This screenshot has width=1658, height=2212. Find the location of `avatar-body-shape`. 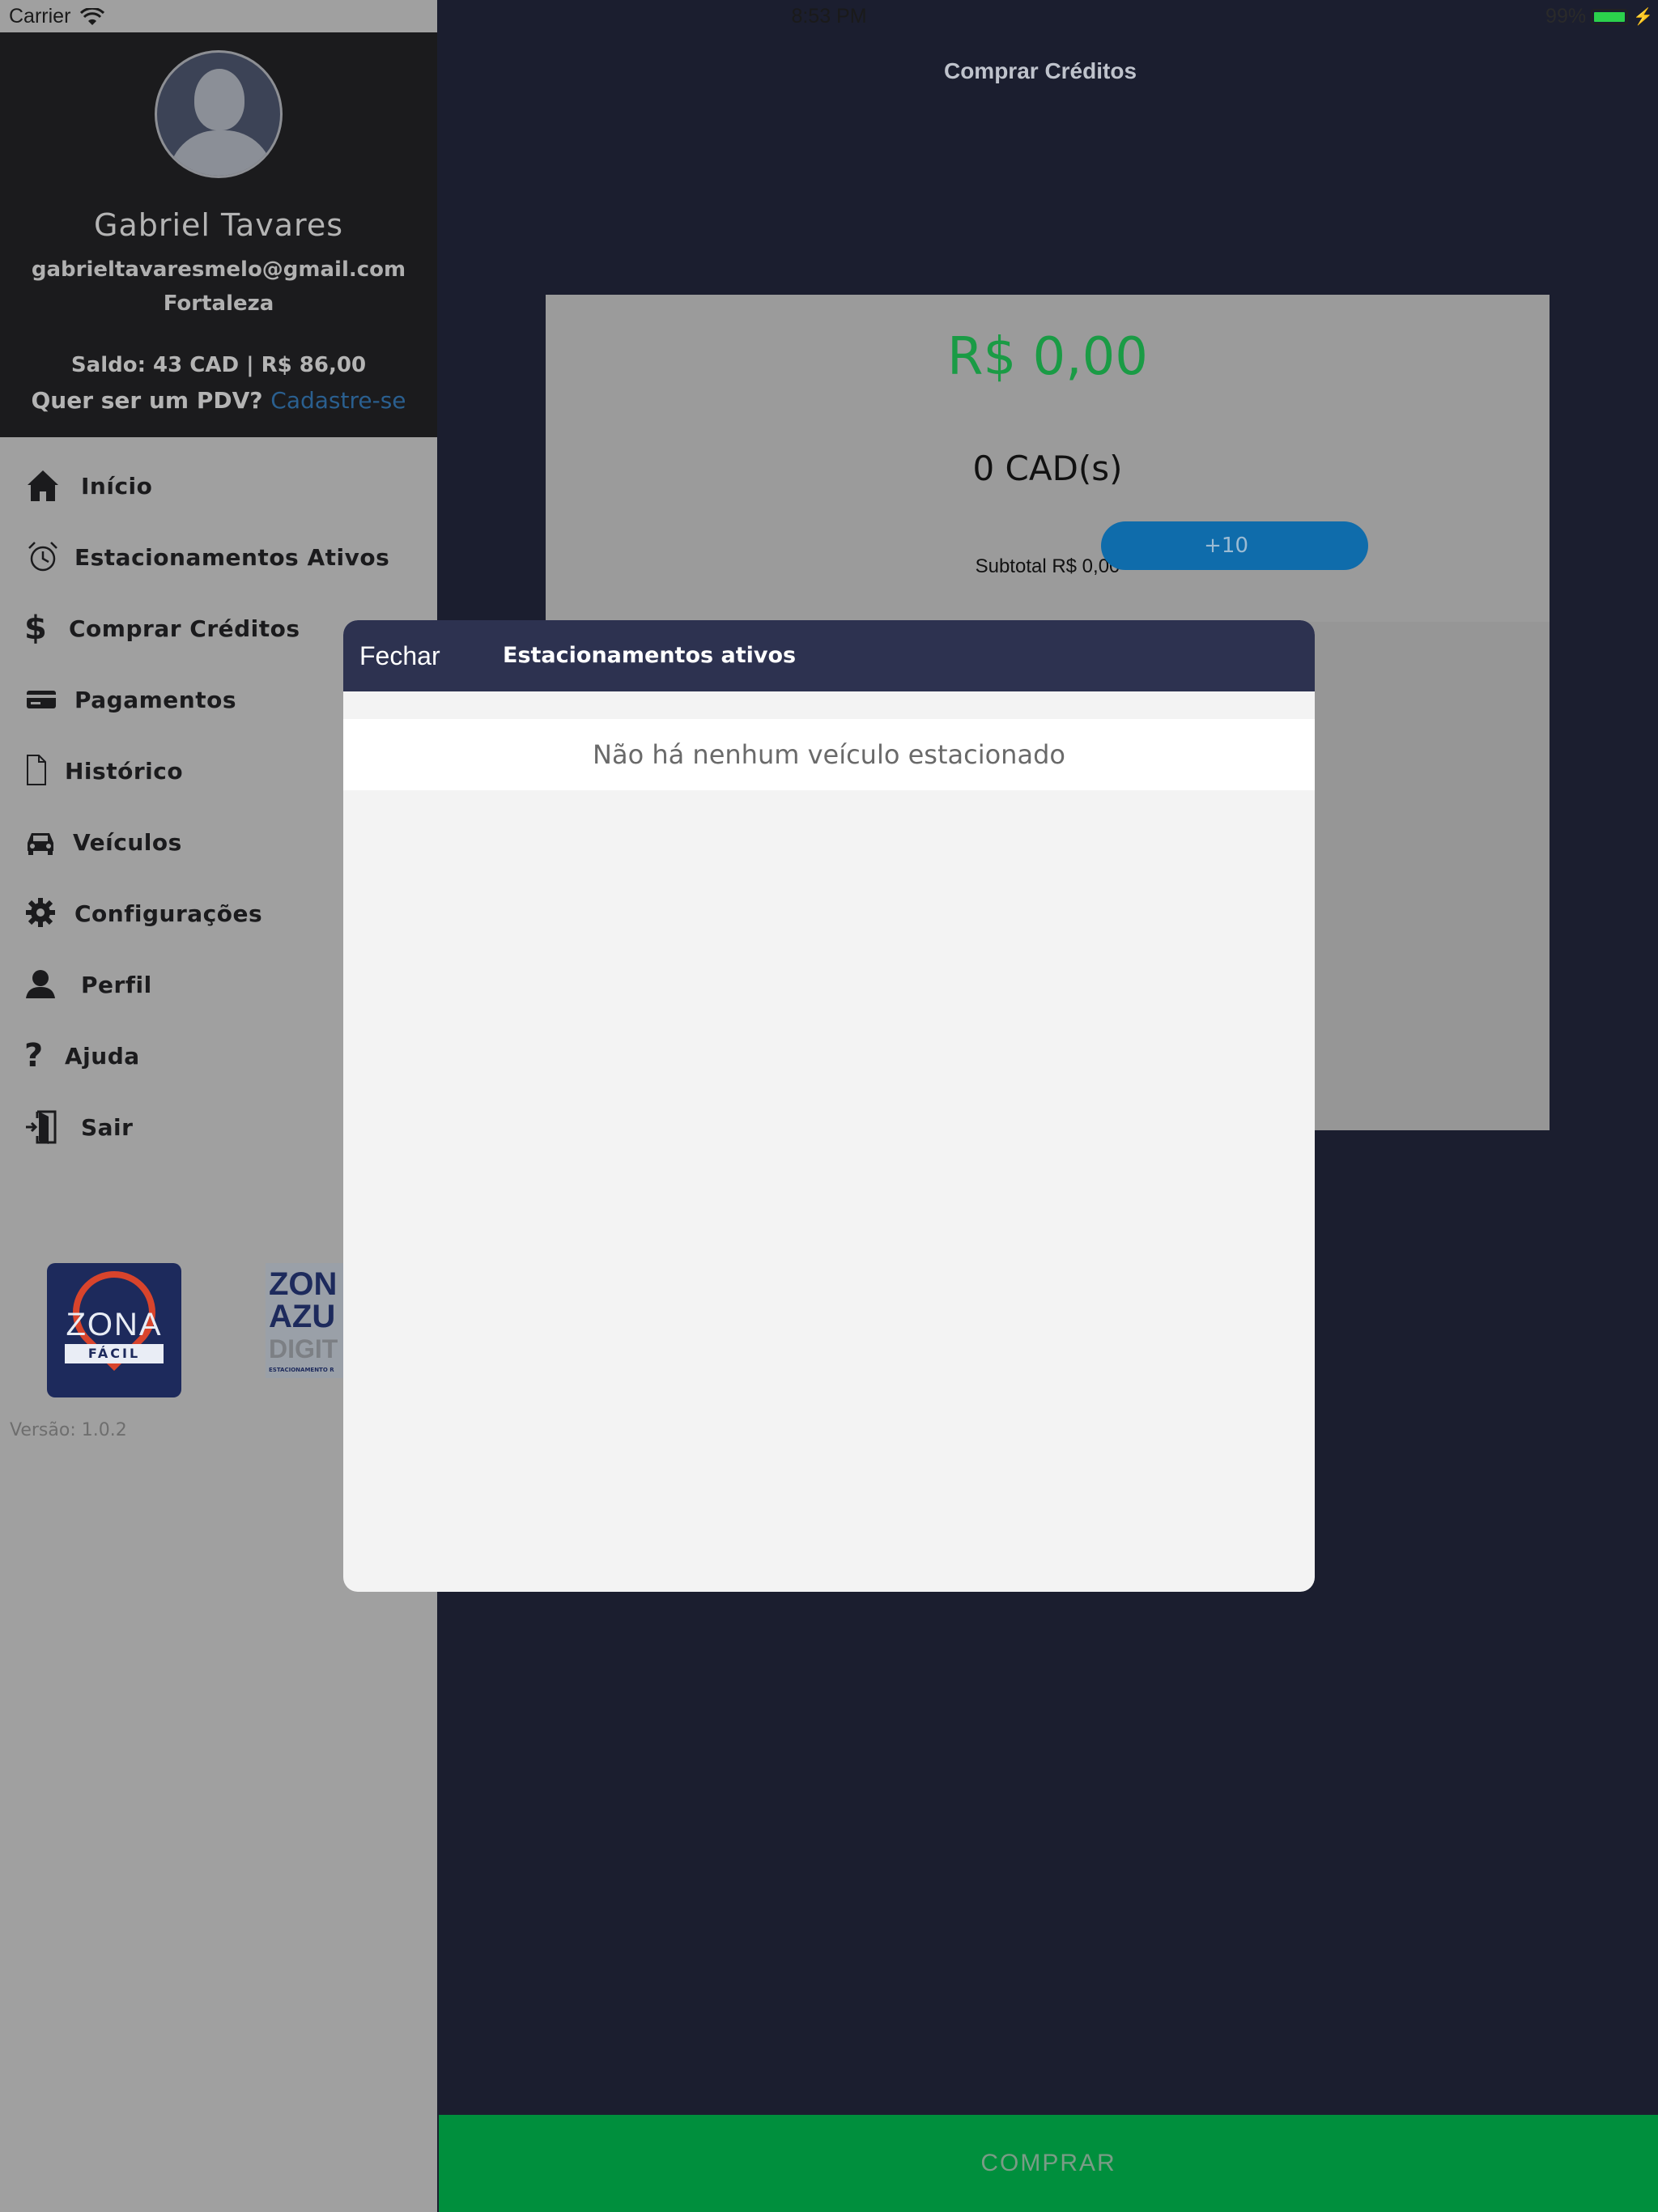

avatar-body-shape is located at coordinates (221, 153).